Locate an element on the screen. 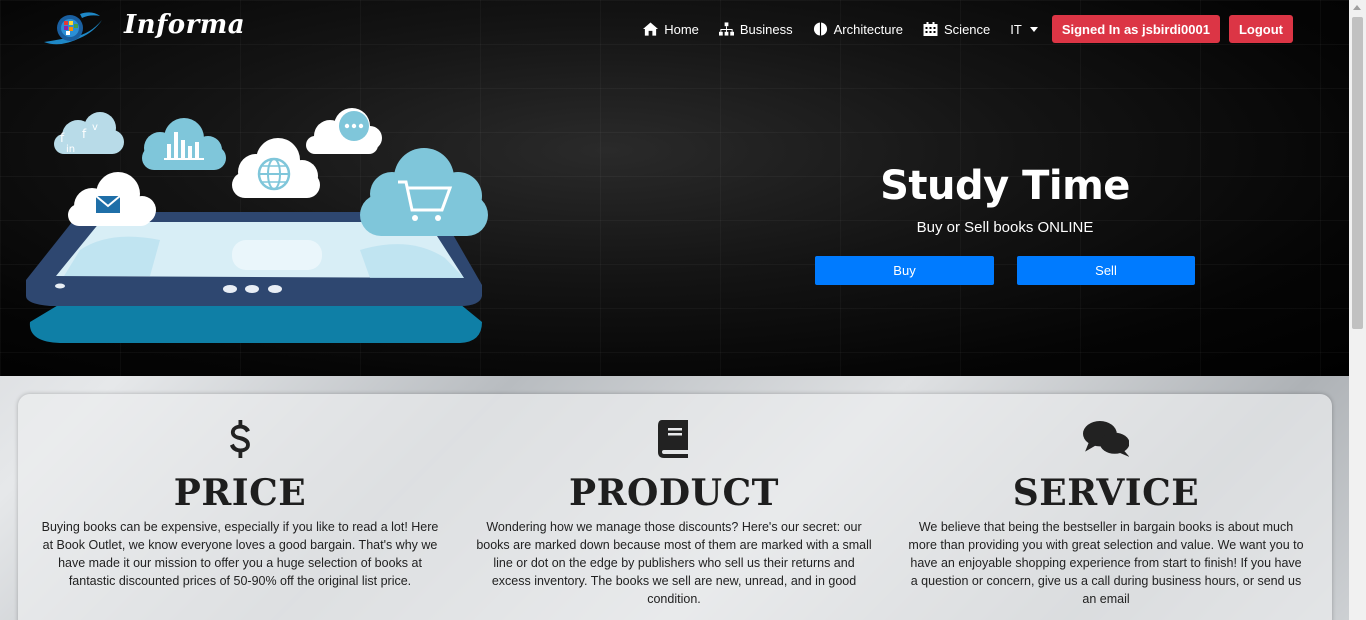 This screenshot has height=620, width=1366. book-icon is located at coordinates (674, 442).